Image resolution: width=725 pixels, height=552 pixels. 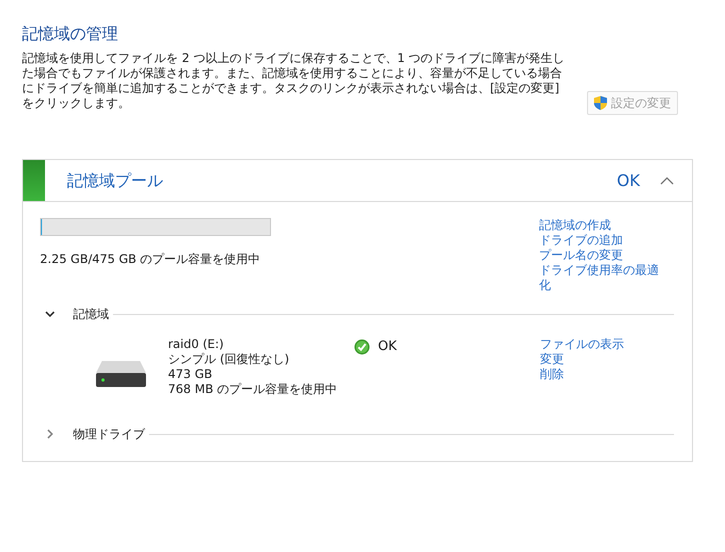 What do you see at coordinates (115, 181) in the screenshot?
I see `pool-name: 記憶域プール` at bounding box center [115, 181].